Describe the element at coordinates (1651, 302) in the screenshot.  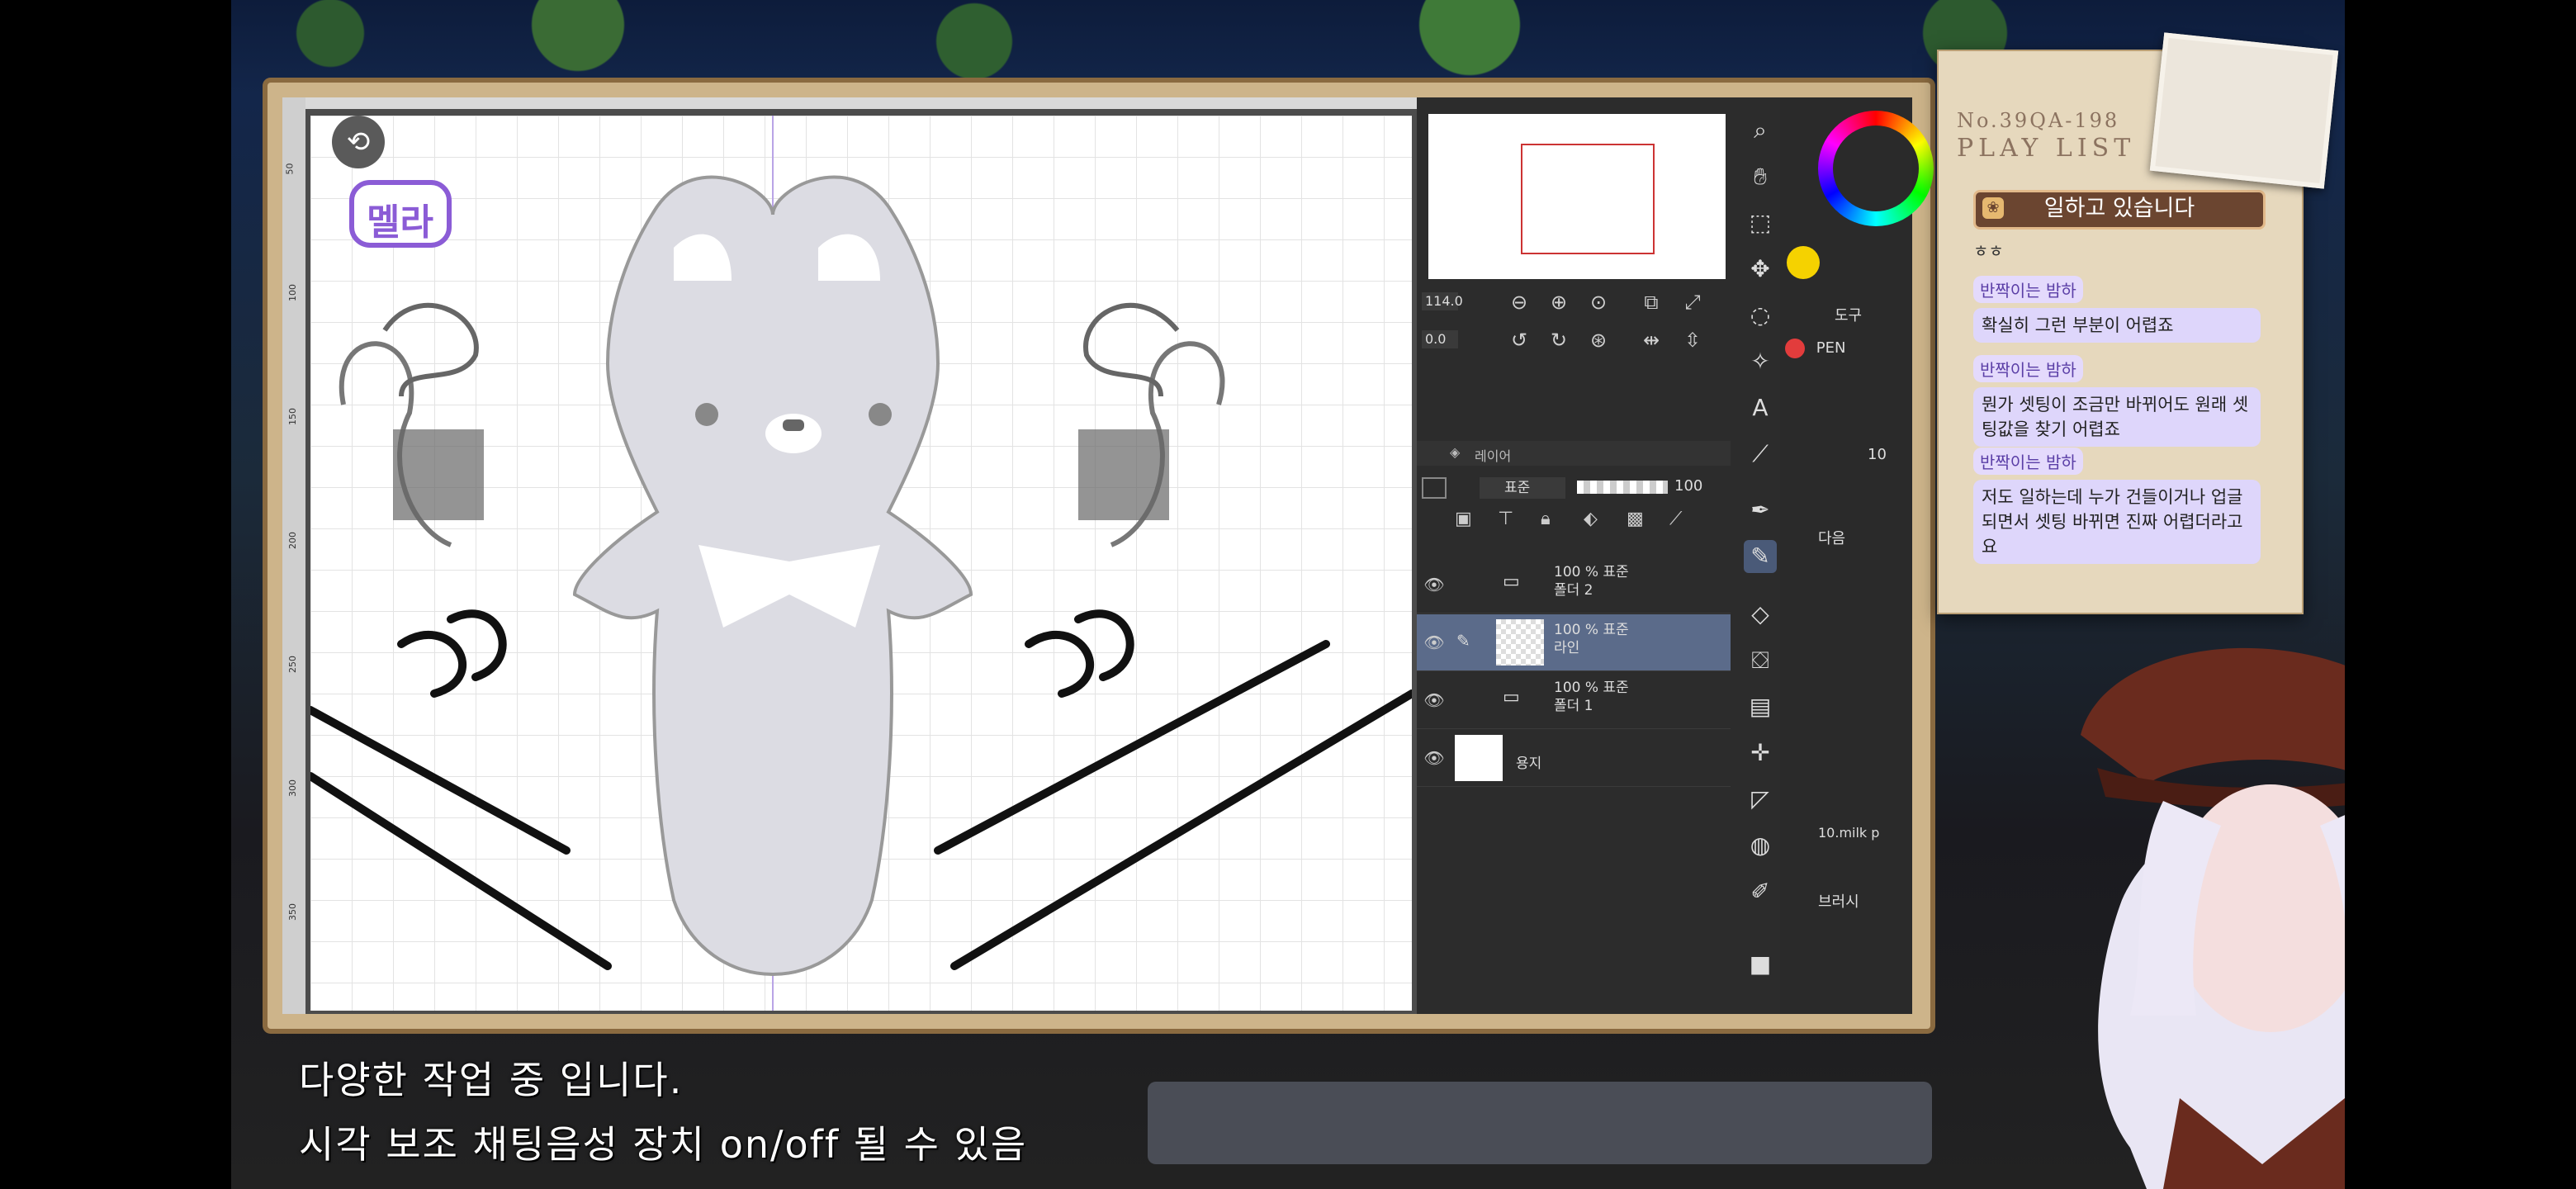
I see `actual-size-icon: ⧉` at that location.